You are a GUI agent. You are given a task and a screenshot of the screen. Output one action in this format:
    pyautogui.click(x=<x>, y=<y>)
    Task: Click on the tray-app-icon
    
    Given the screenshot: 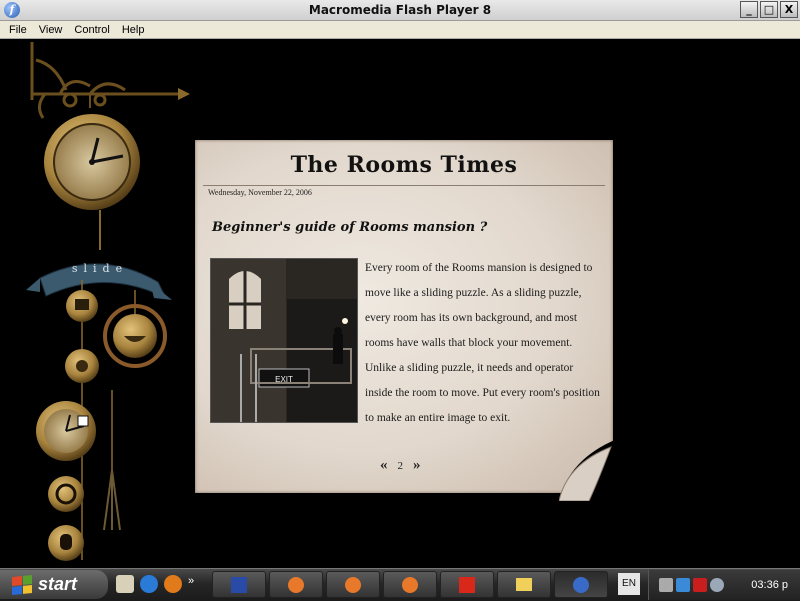 What is the action you would take?
    pyautogui.click(x=683, y=585)
    